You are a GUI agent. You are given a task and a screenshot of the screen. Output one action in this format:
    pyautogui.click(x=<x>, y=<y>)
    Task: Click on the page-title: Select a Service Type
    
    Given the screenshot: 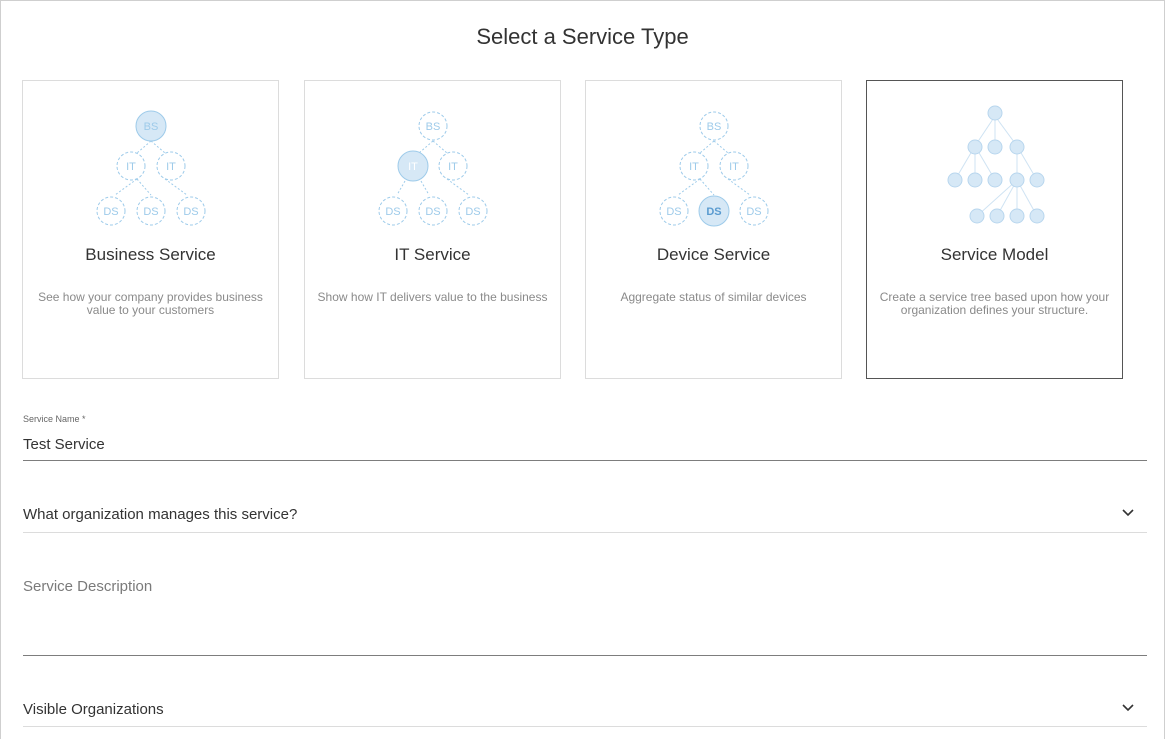 What is the action you would take?
    pyautogui.click(x=582, y=36)
    